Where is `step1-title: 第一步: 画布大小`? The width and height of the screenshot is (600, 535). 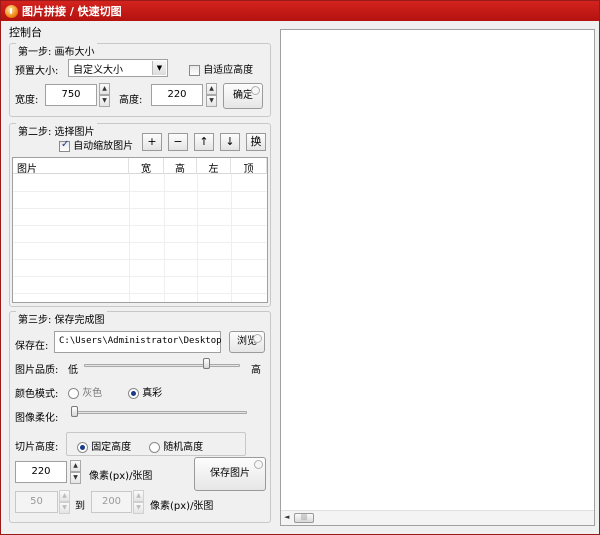
step1-title: 第一步: 画布大小 is located at coordinates (56, 50).